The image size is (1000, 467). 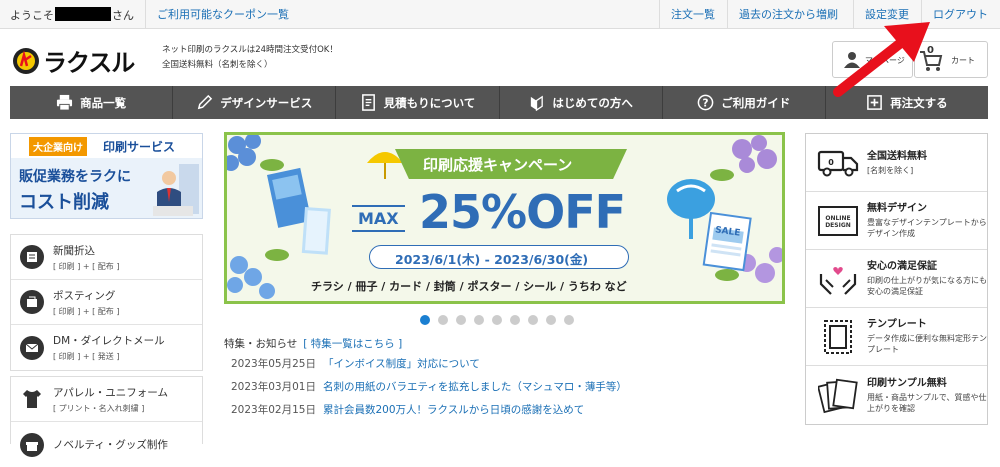 What do you see at coordinates (106, 257) in the screenshot?
I see `service-newspaper-insert: 新聞折込 [ 印刷 ] + [ 配布 ]` at bounding box center [106, 257].